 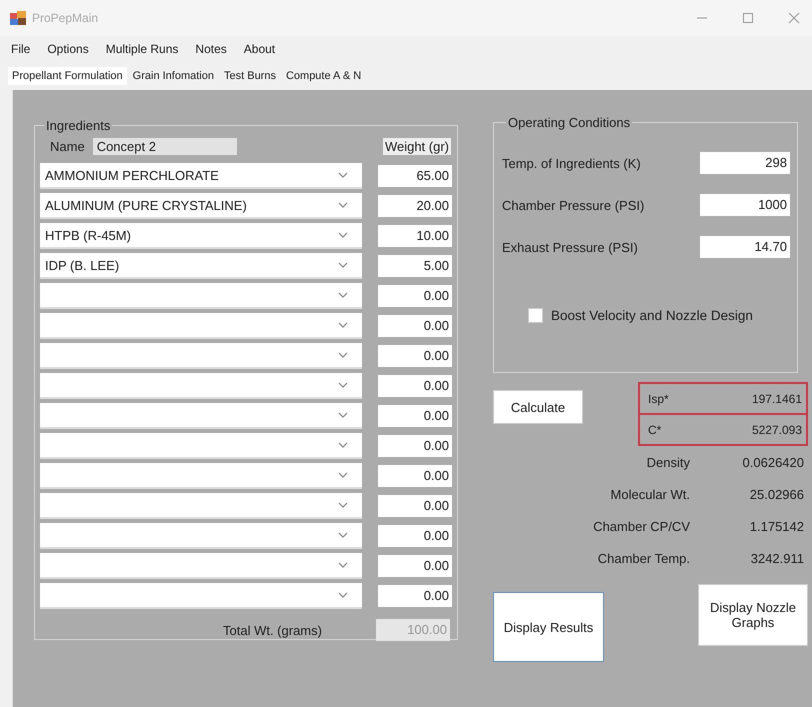 What do you see at coordinates (777, 429) in the screenshot?
I see `result-value: 5227.093` at bounding box center [777, 429].